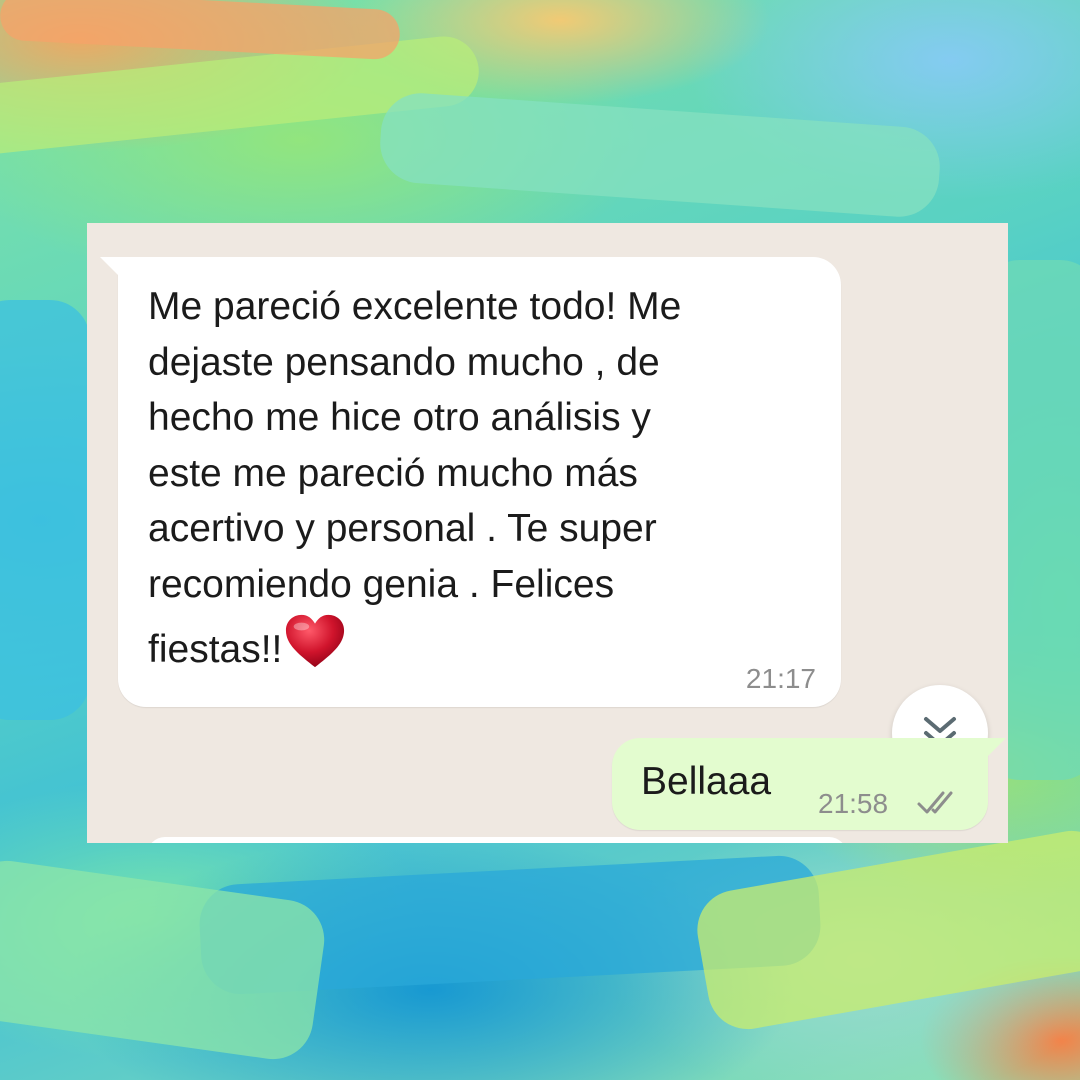  I want to click on next-message-bubble-edge, so click(497, 840).